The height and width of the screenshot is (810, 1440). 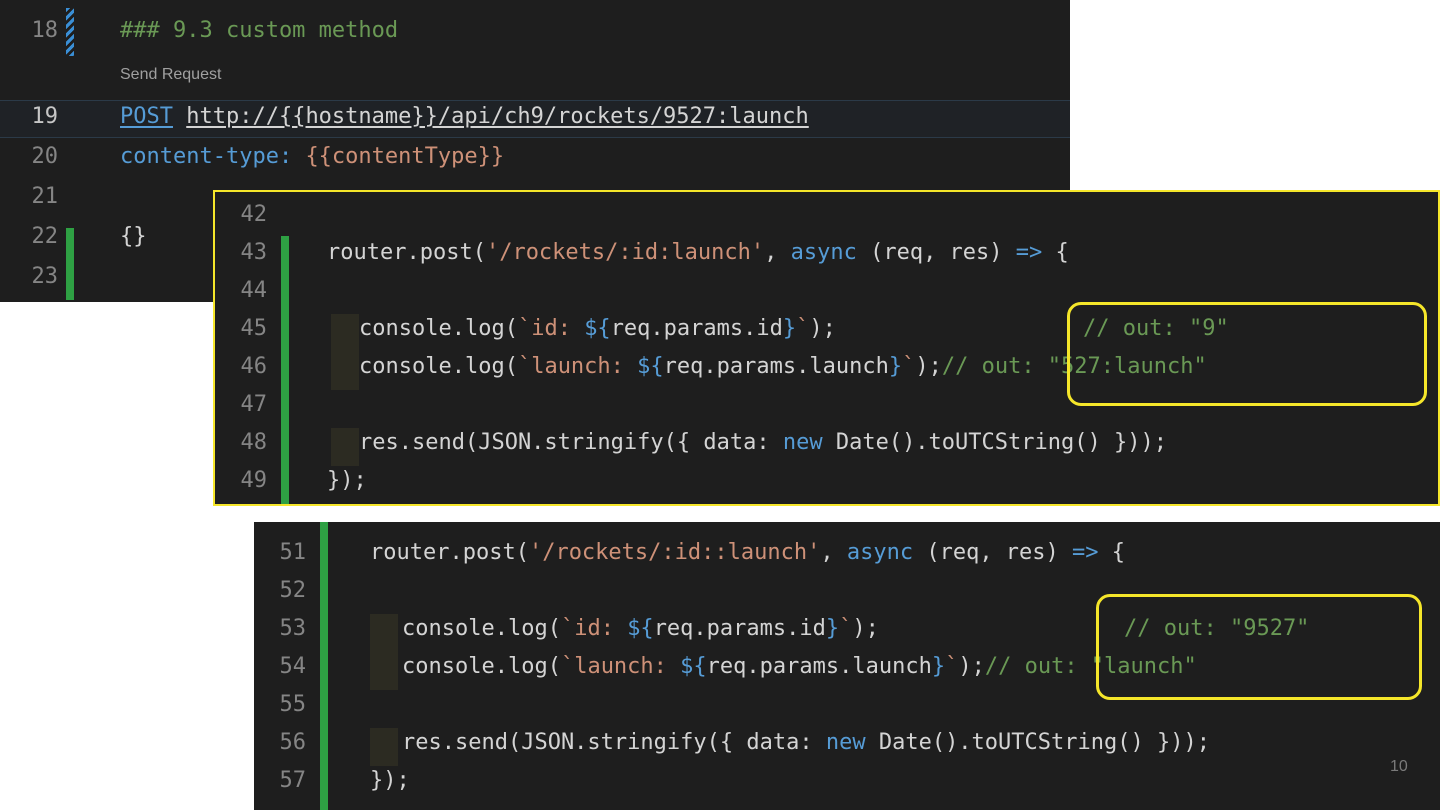 What do you see at coordinates (625, 252) in the screenshot?
I see `route-path-string: '/rockets/:id:launch'` at bounding box center [625, 252].